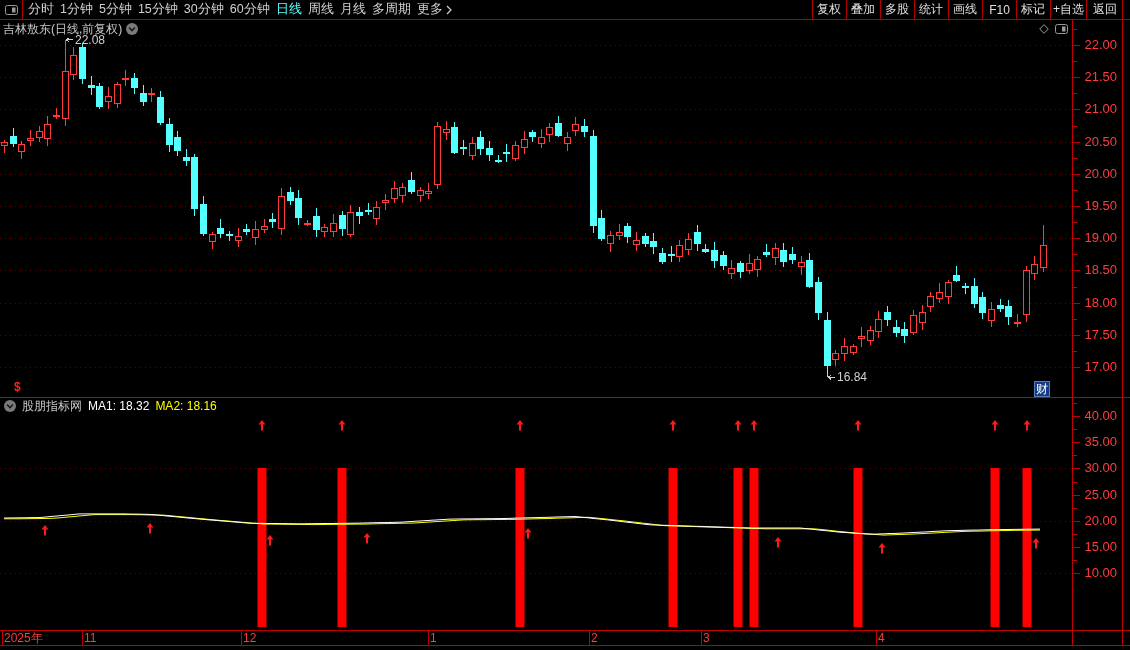 Image resolution: width=1130 pixels, height=650 pixels. I want to click on date-axis-label: 2025年, so click(23, 638).